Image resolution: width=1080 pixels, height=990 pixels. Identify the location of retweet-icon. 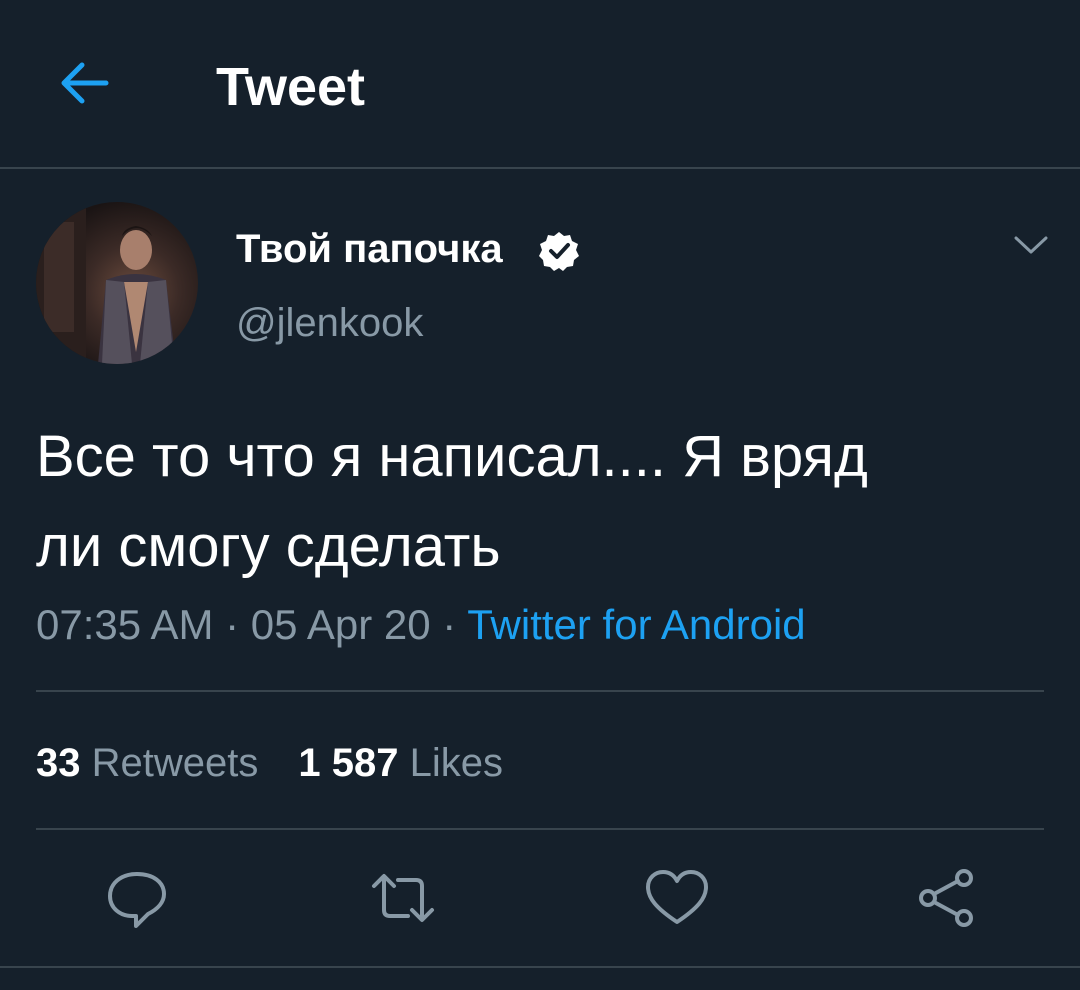
(403, 898).